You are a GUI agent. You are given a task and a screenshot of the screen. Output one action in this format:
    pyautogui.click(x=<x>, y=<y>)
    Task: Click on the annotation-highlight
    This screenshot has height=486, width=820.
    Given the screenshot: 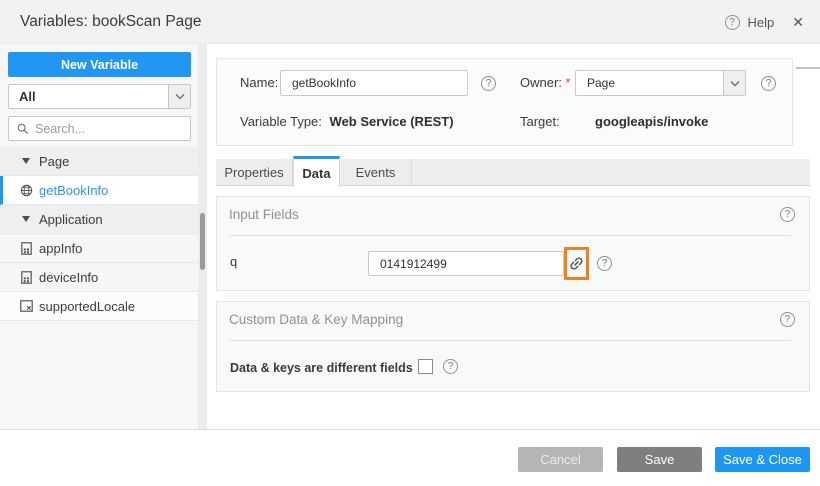 What is the action you would take?
    pyautogui.click(x=576, y=263)
    